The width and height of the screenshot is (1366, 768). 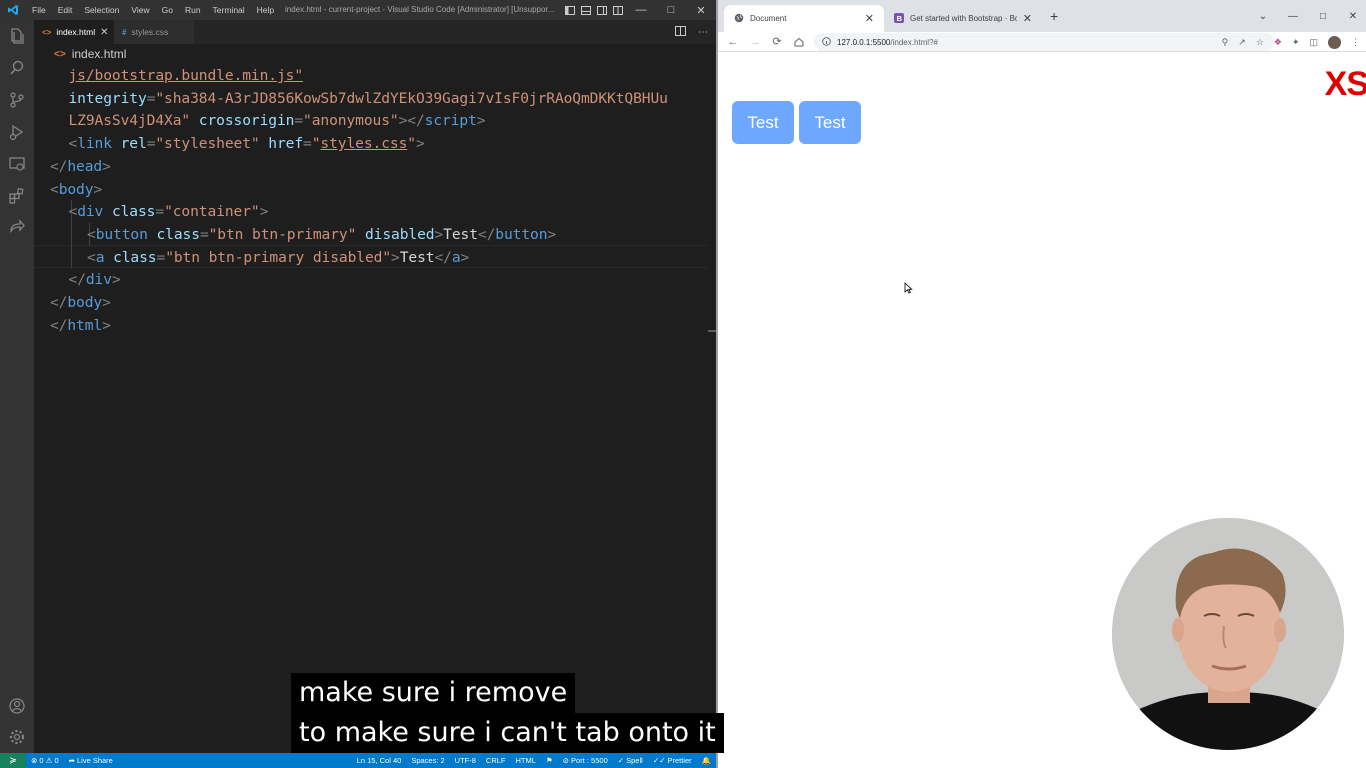 I want to click on breakpoint-indicator: XS, so click(x=1345, y=84).